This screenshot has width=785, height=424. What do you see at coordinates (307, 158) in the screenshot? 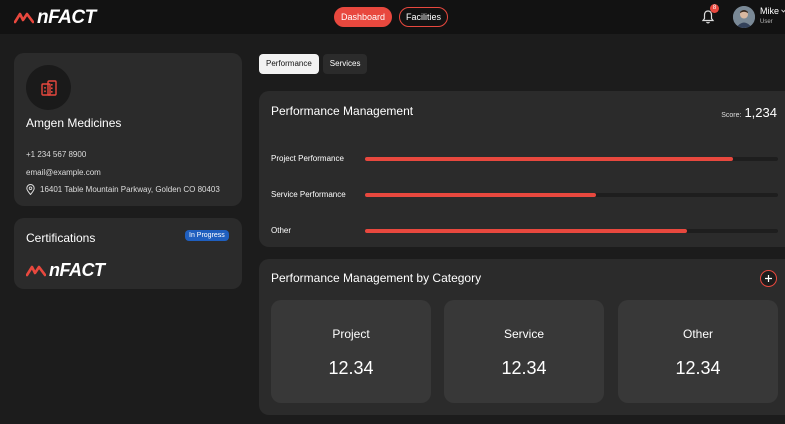
I see `performance-row-label: Project Performance` at bounding box center [307, 158].